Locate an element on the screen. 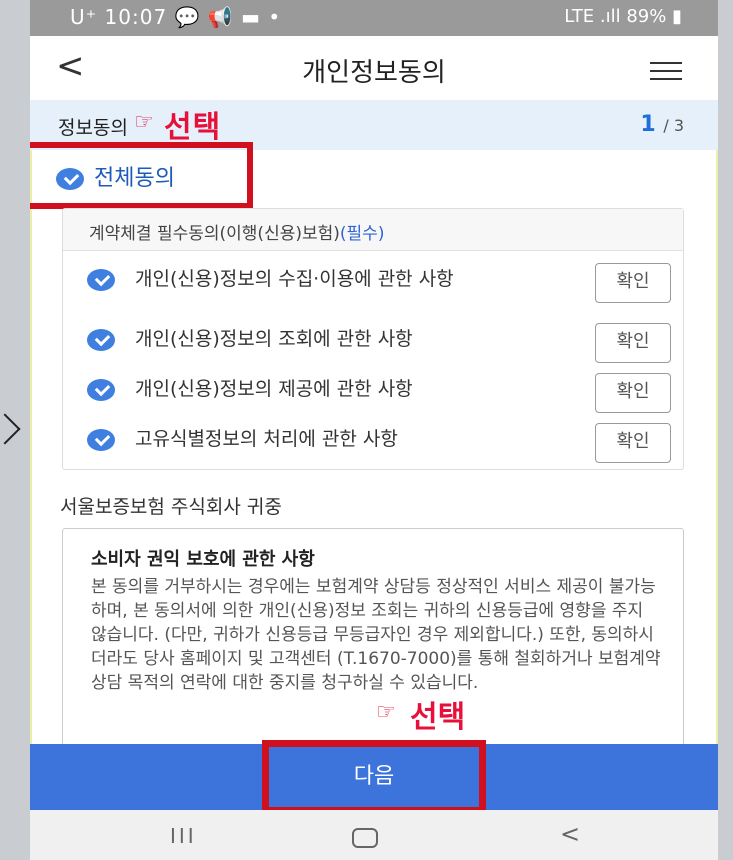  step-label: 정보동의 is located at coordinates (93, 128).